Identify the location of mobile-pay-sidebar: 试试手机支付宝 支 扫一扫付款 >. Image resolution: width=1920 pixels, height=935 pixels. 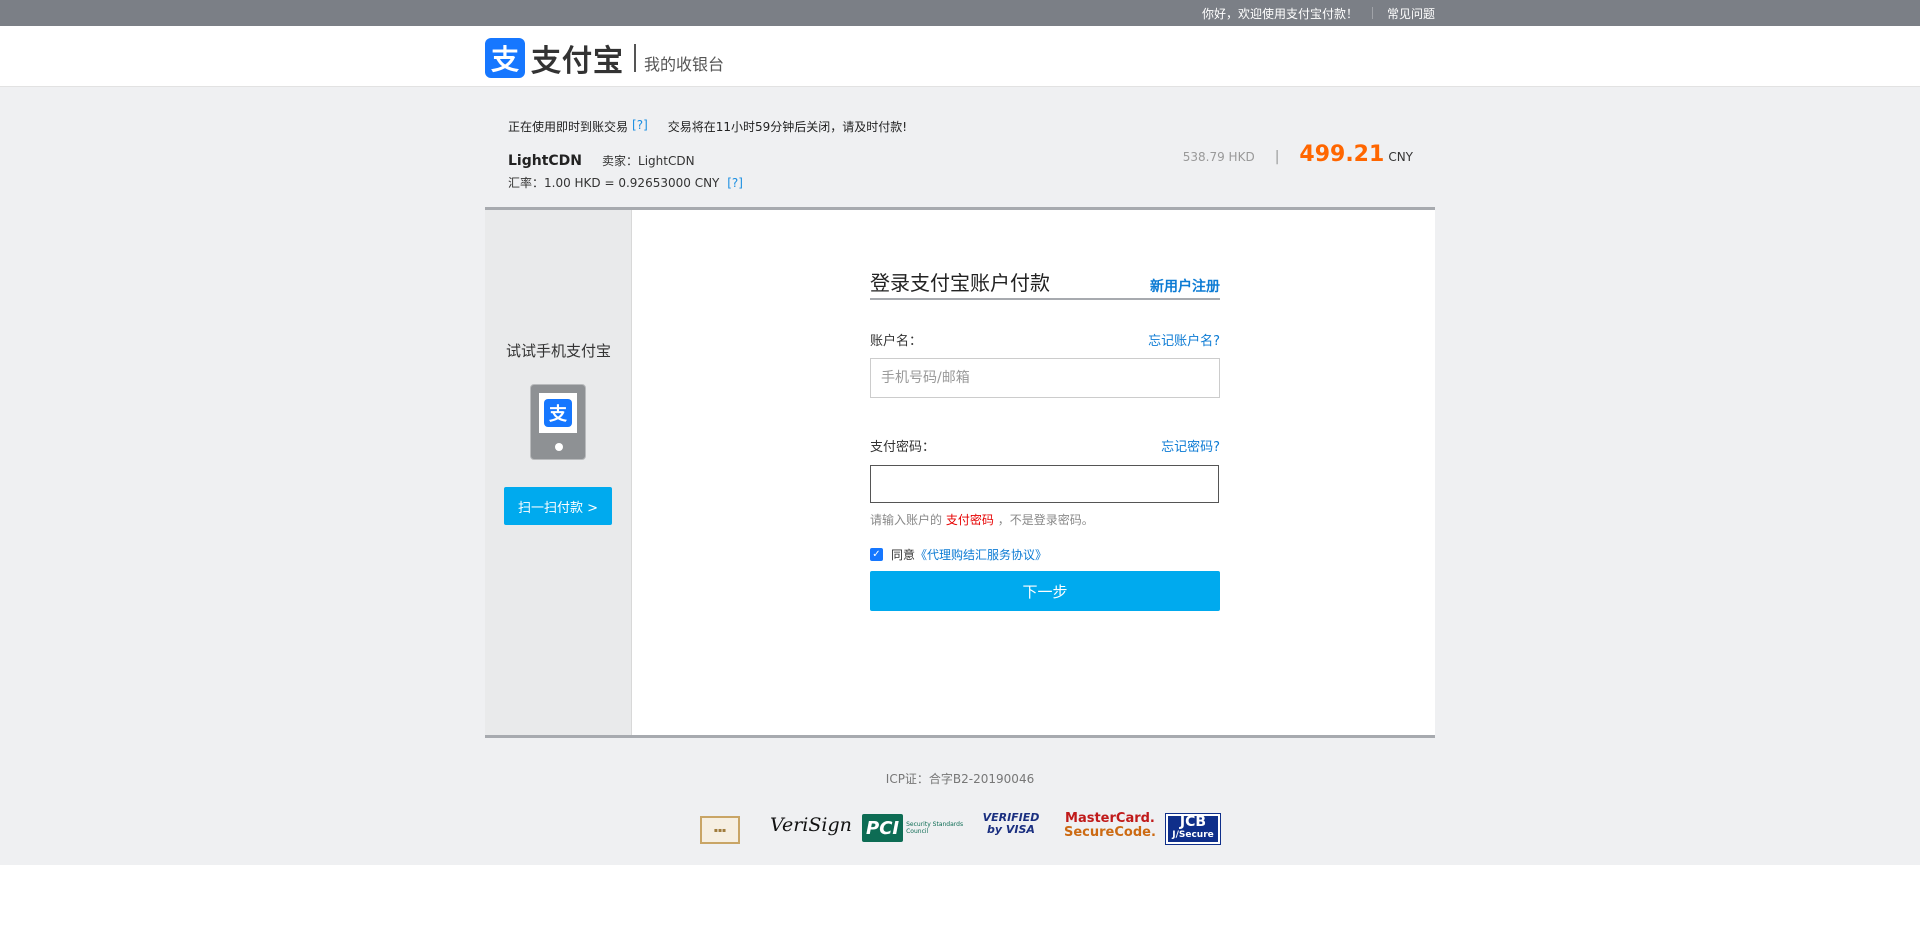
(558, 472).